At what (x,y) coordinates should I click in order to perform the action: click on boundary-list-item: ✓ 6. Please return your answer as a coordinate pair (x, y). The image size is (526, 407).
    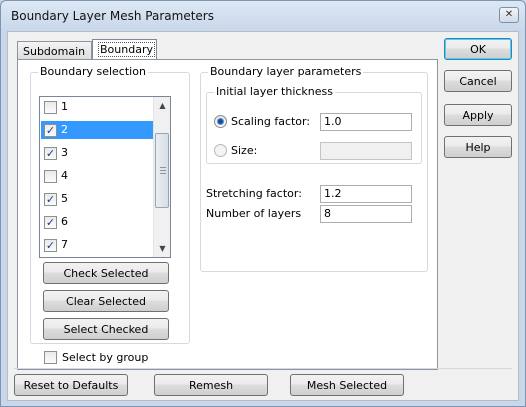
    Looking at the image, I should click on (97, 222).